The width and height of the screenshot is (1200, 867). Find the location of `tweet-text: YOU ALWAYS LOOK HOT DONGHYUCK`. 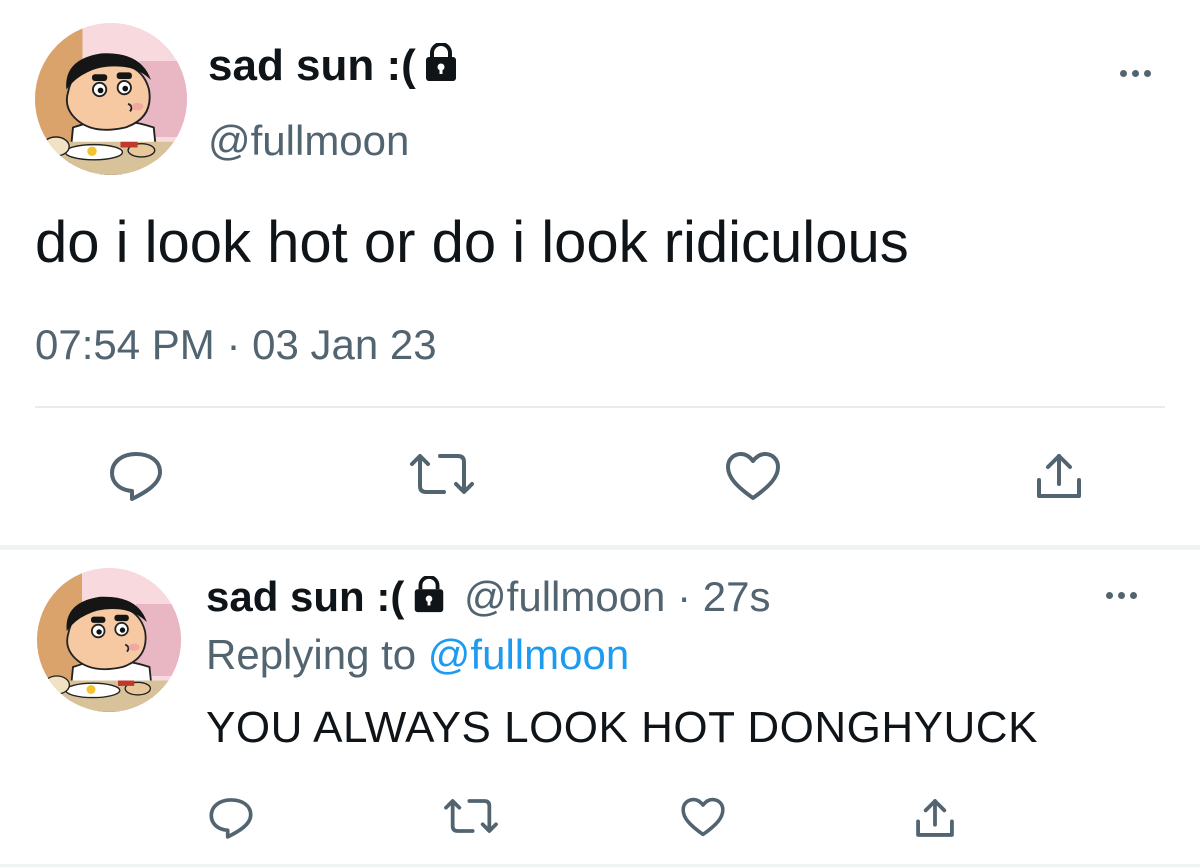

tweet-text: YOU ALWAYS LOOK HOT DONGHYUCK is located at coordinates (622, 727).